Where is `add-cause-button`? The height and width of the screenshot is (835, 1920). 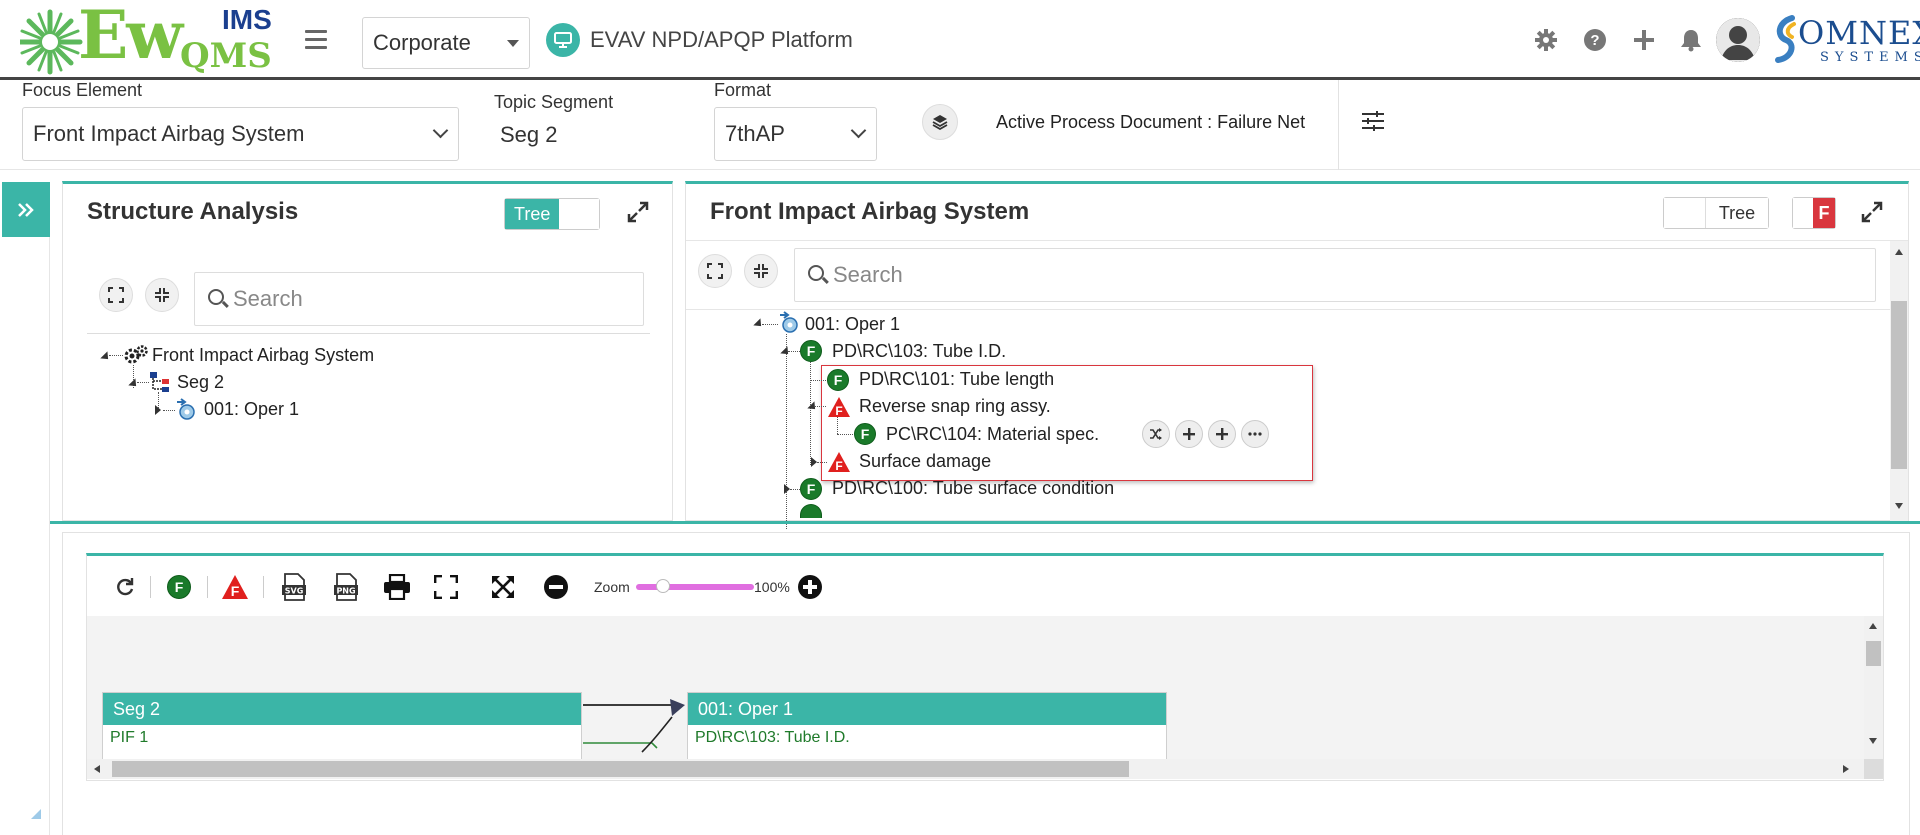 add-cause-button is located at coordinates (1189, 434).